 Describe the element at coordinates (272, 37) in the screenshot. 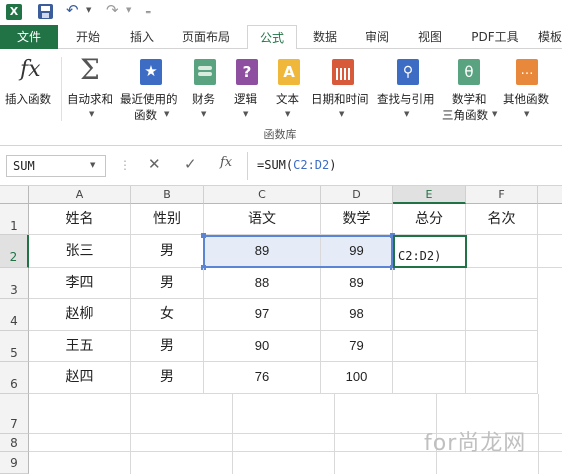

I see `tab-formulas: 公式` at that location.